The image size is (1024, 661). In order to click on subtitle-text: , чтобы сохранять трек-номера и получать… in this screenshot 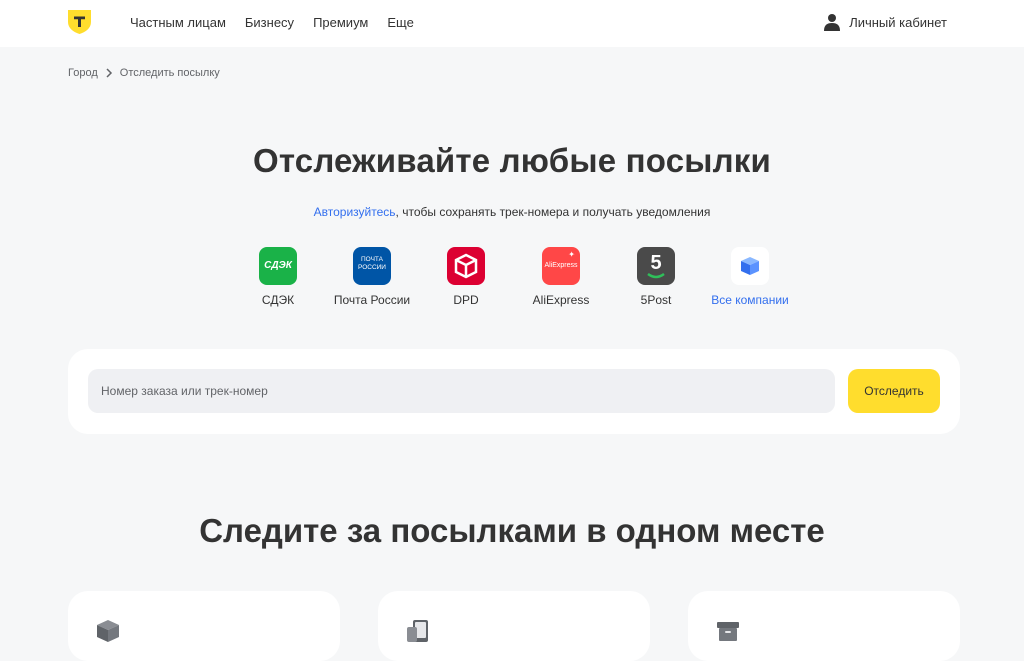, I will do `click(553, 212)`.